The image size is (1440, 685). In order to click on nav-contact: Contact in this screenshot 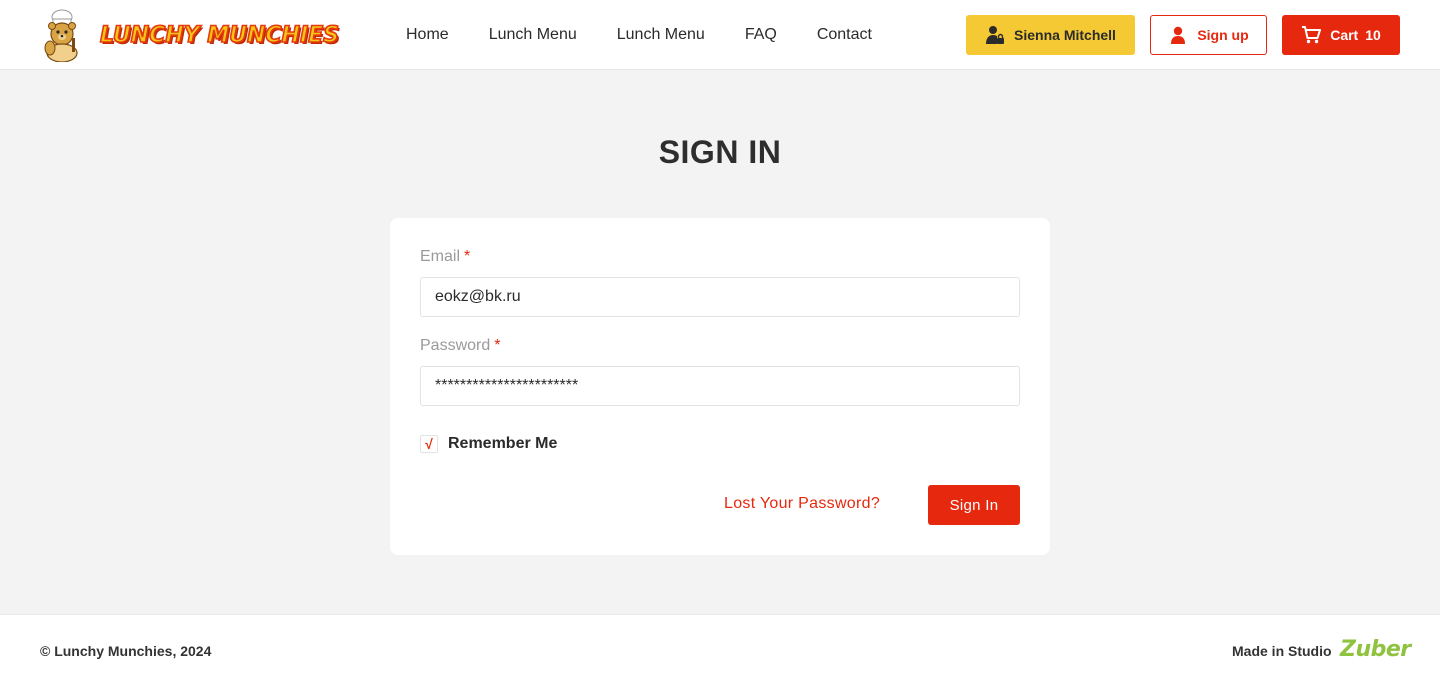, I will do `click(844, 35)`.